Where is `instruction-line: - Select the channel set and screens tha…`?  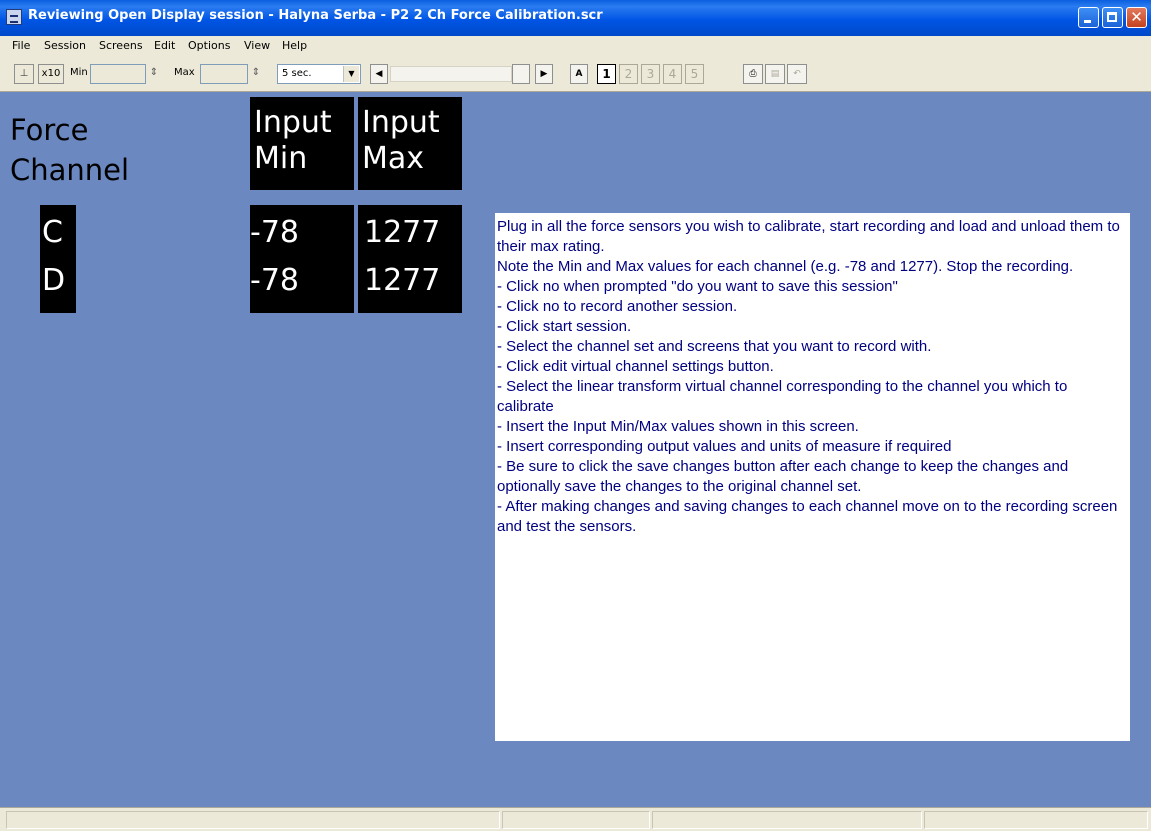 instruction-line: - Select the channel set and screens tha… is located at coordinates (714, 346).